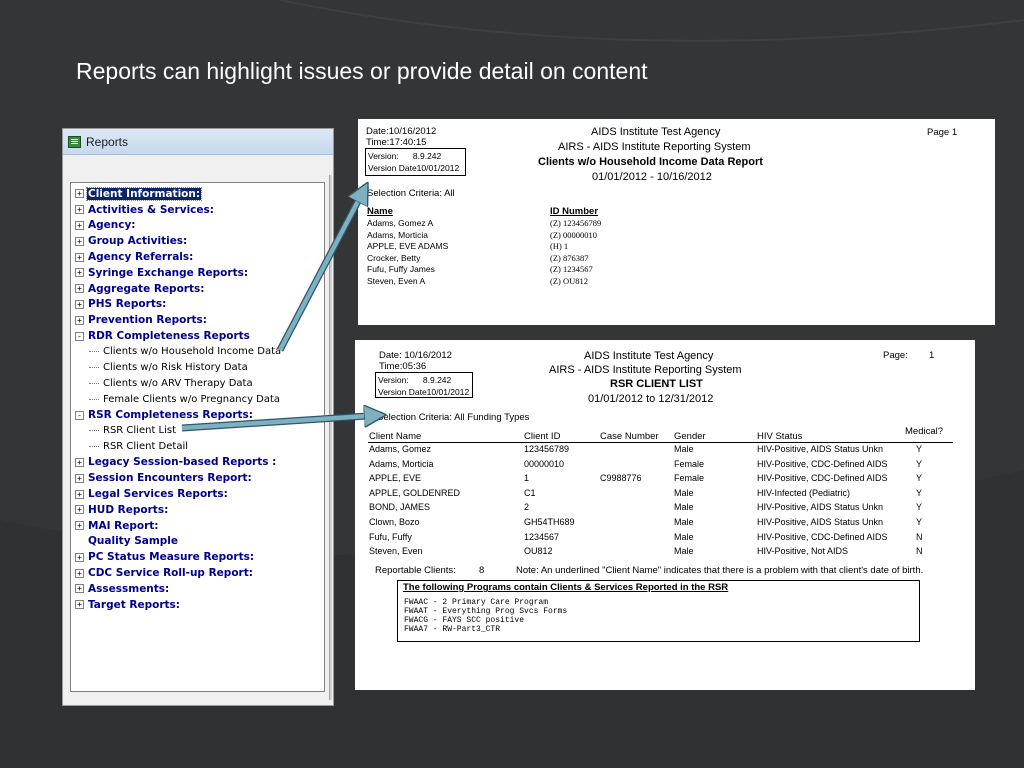 This screenshot has height=768, width=1024. What do you see at coordinates (199, 526) in the screenshot?
I see `tree-category-item: + MAI Report:` at bounding box center [199, 526].